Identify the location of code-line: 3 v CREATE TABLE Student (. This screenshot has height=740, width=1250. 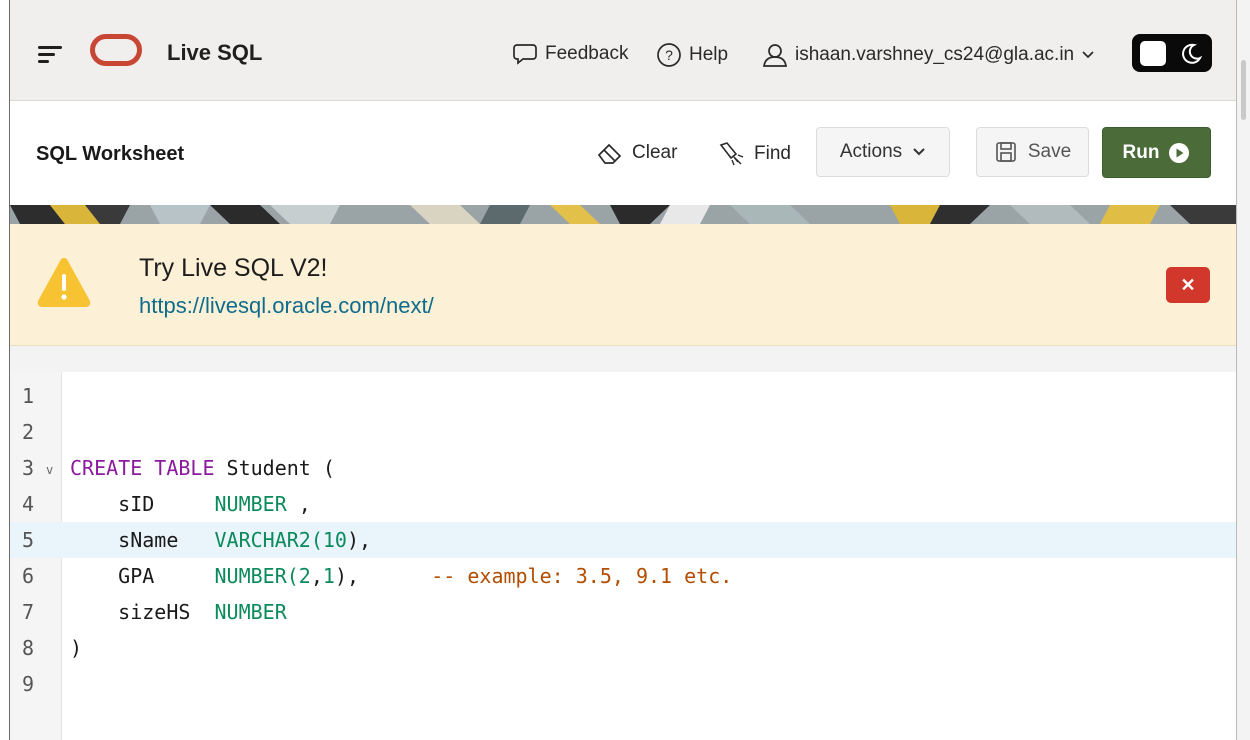
(623, 468).